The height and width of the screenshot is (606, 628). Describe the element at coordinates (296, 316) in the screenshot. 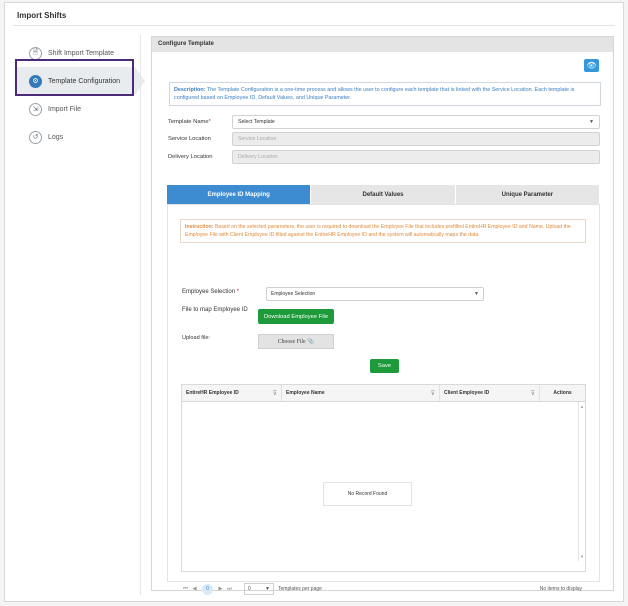

I see `download-employee-file-button: Download Employee File` at that location.